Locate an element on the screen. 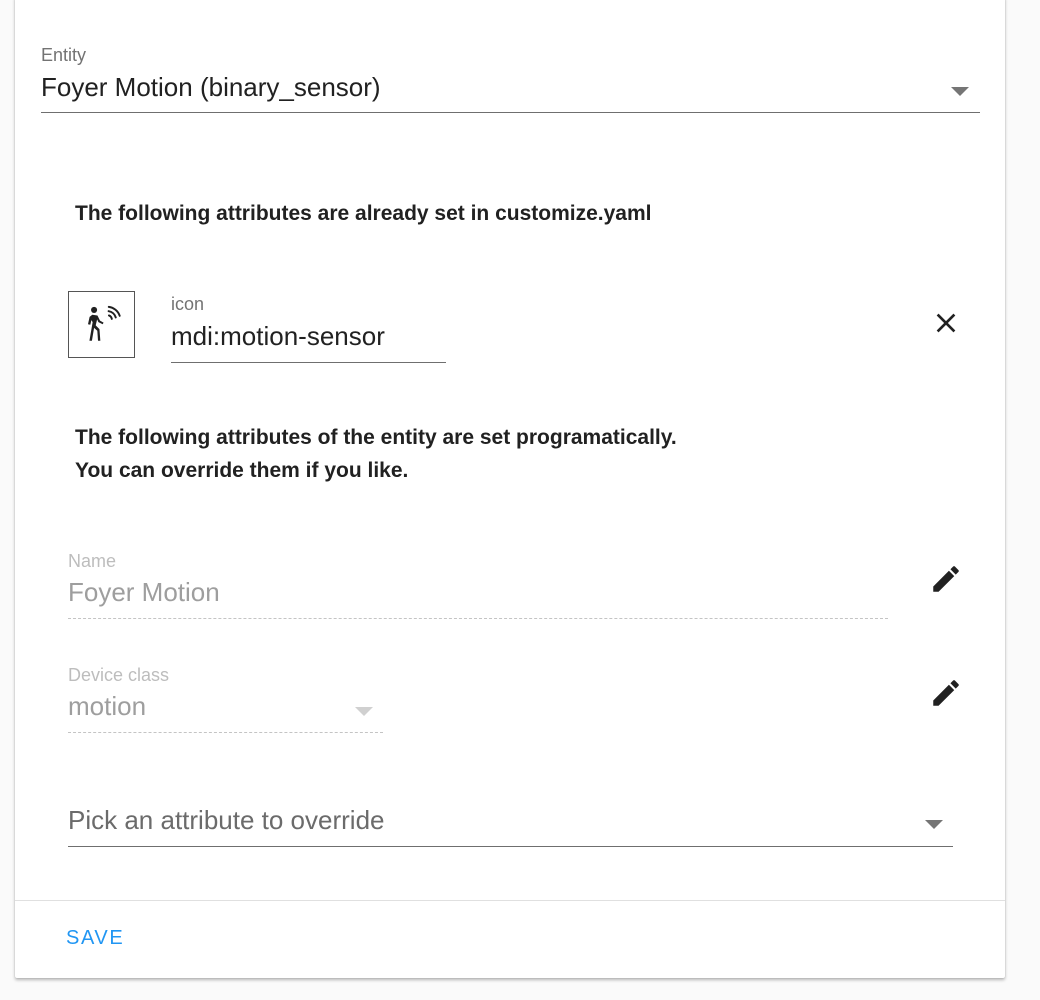 The width and height of the screenshot is (1040, 1000). motion-sensor-icon is located at coordinates (101, 324).